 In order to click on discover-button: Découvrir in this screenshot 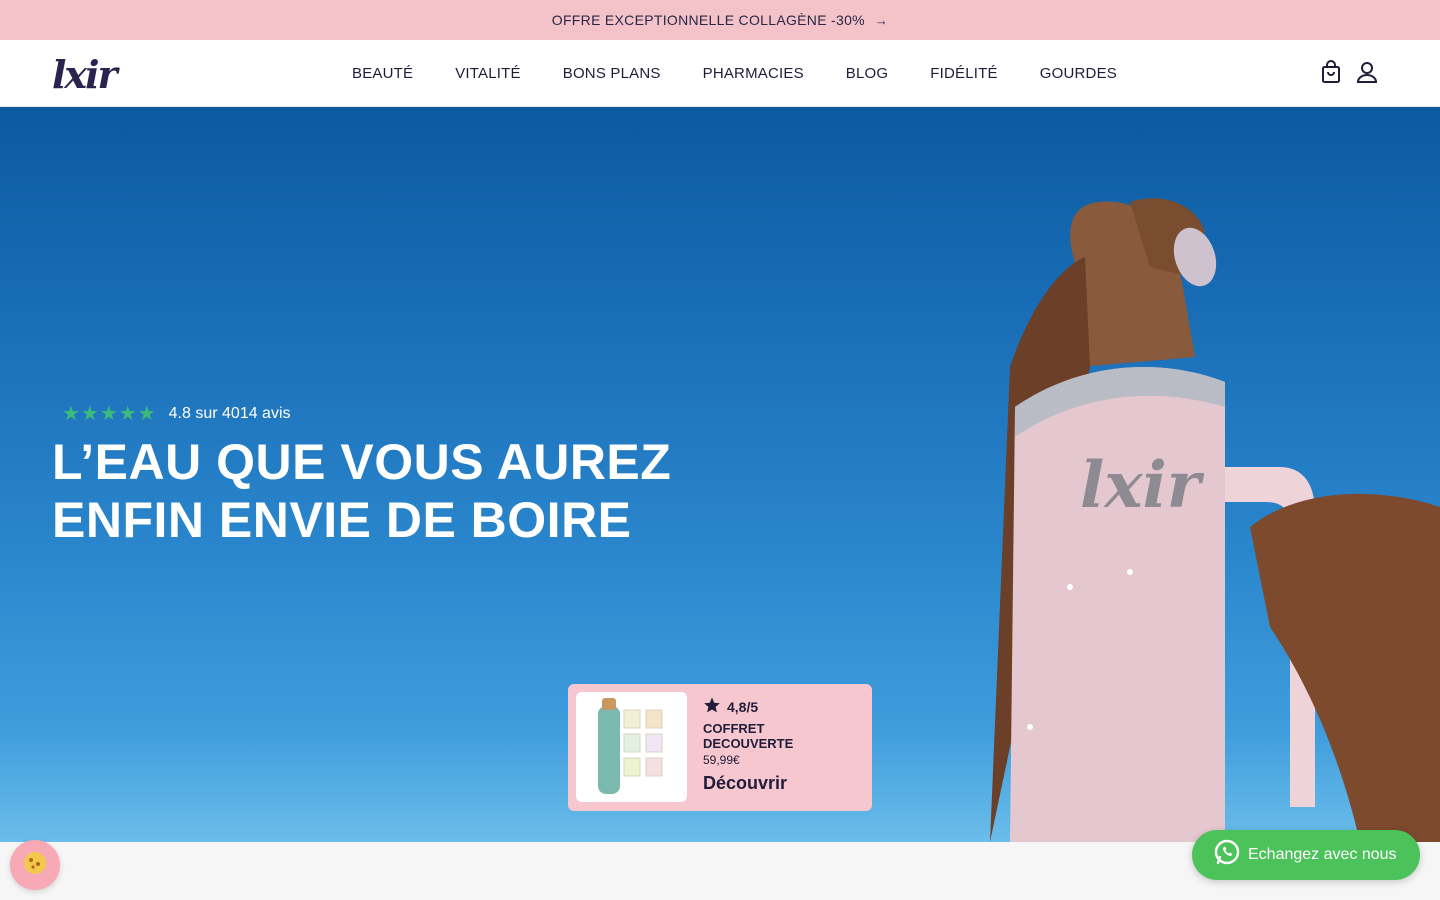, I will do `click(745, 783)`.